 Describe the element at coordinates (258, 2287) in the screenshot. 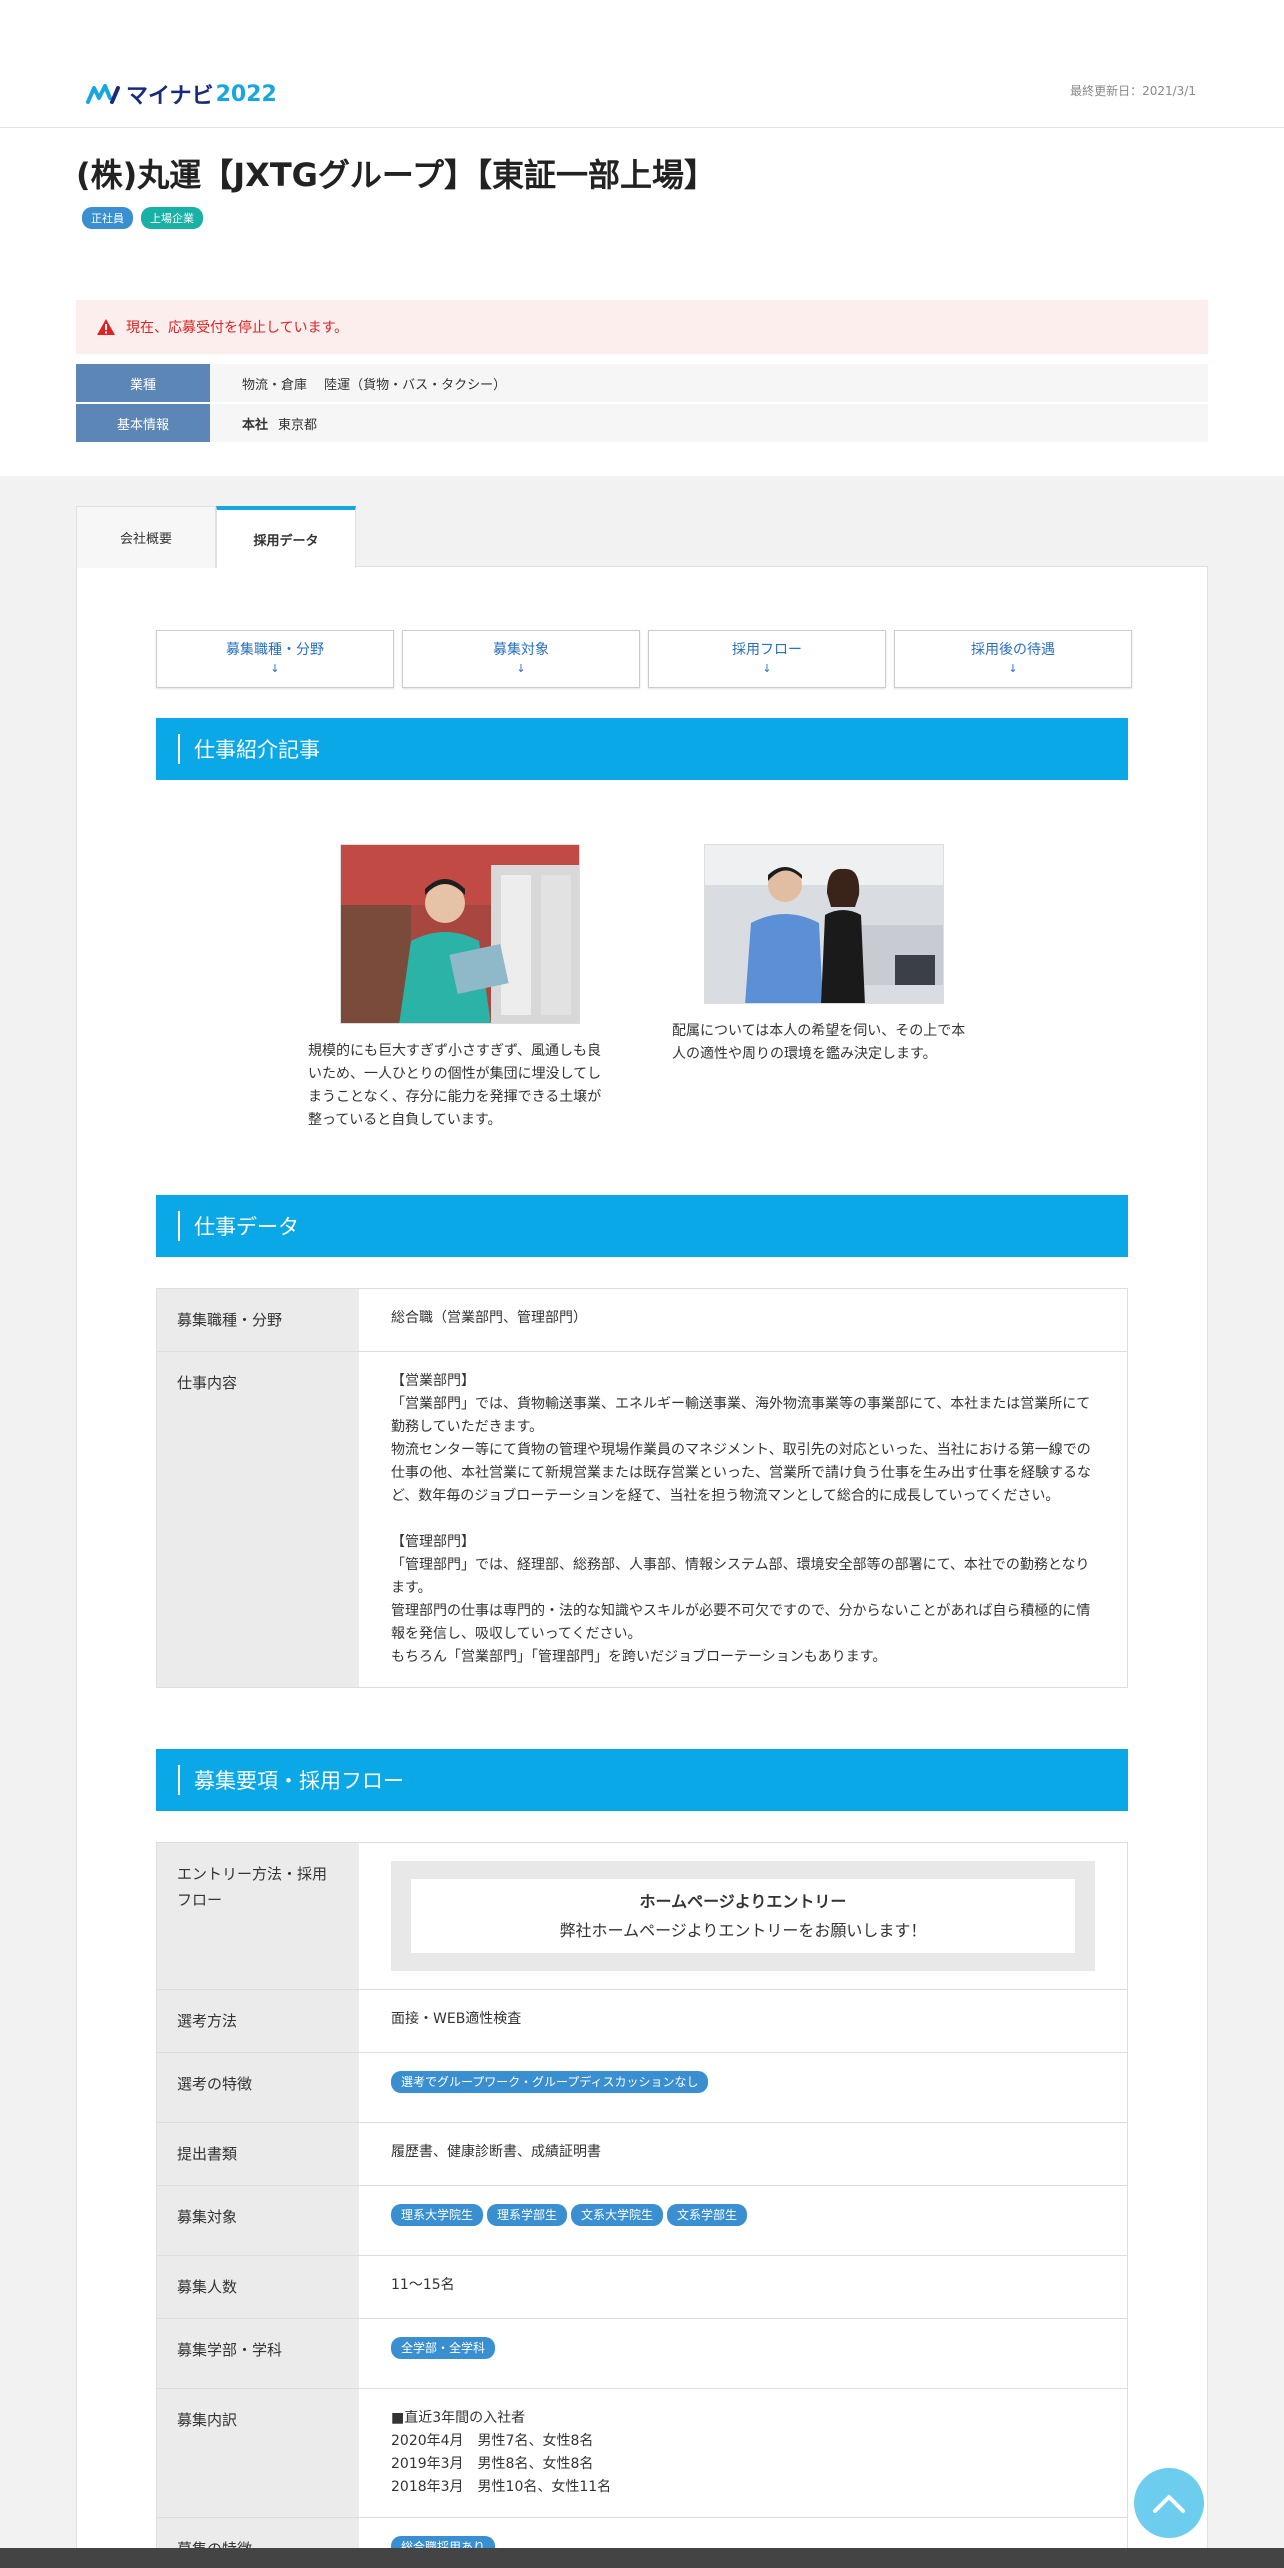

I see `headcount-label: 募集人数` at that location.